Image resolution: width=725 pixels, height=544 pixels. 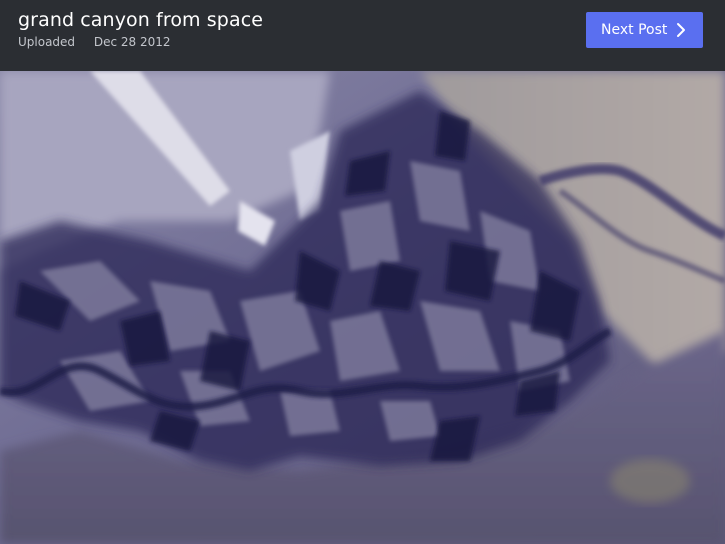 What do you see at coordinates (634, 30) in the screenshot?
I see `next-post-label: Next Post` at bounding box center [634, 30].